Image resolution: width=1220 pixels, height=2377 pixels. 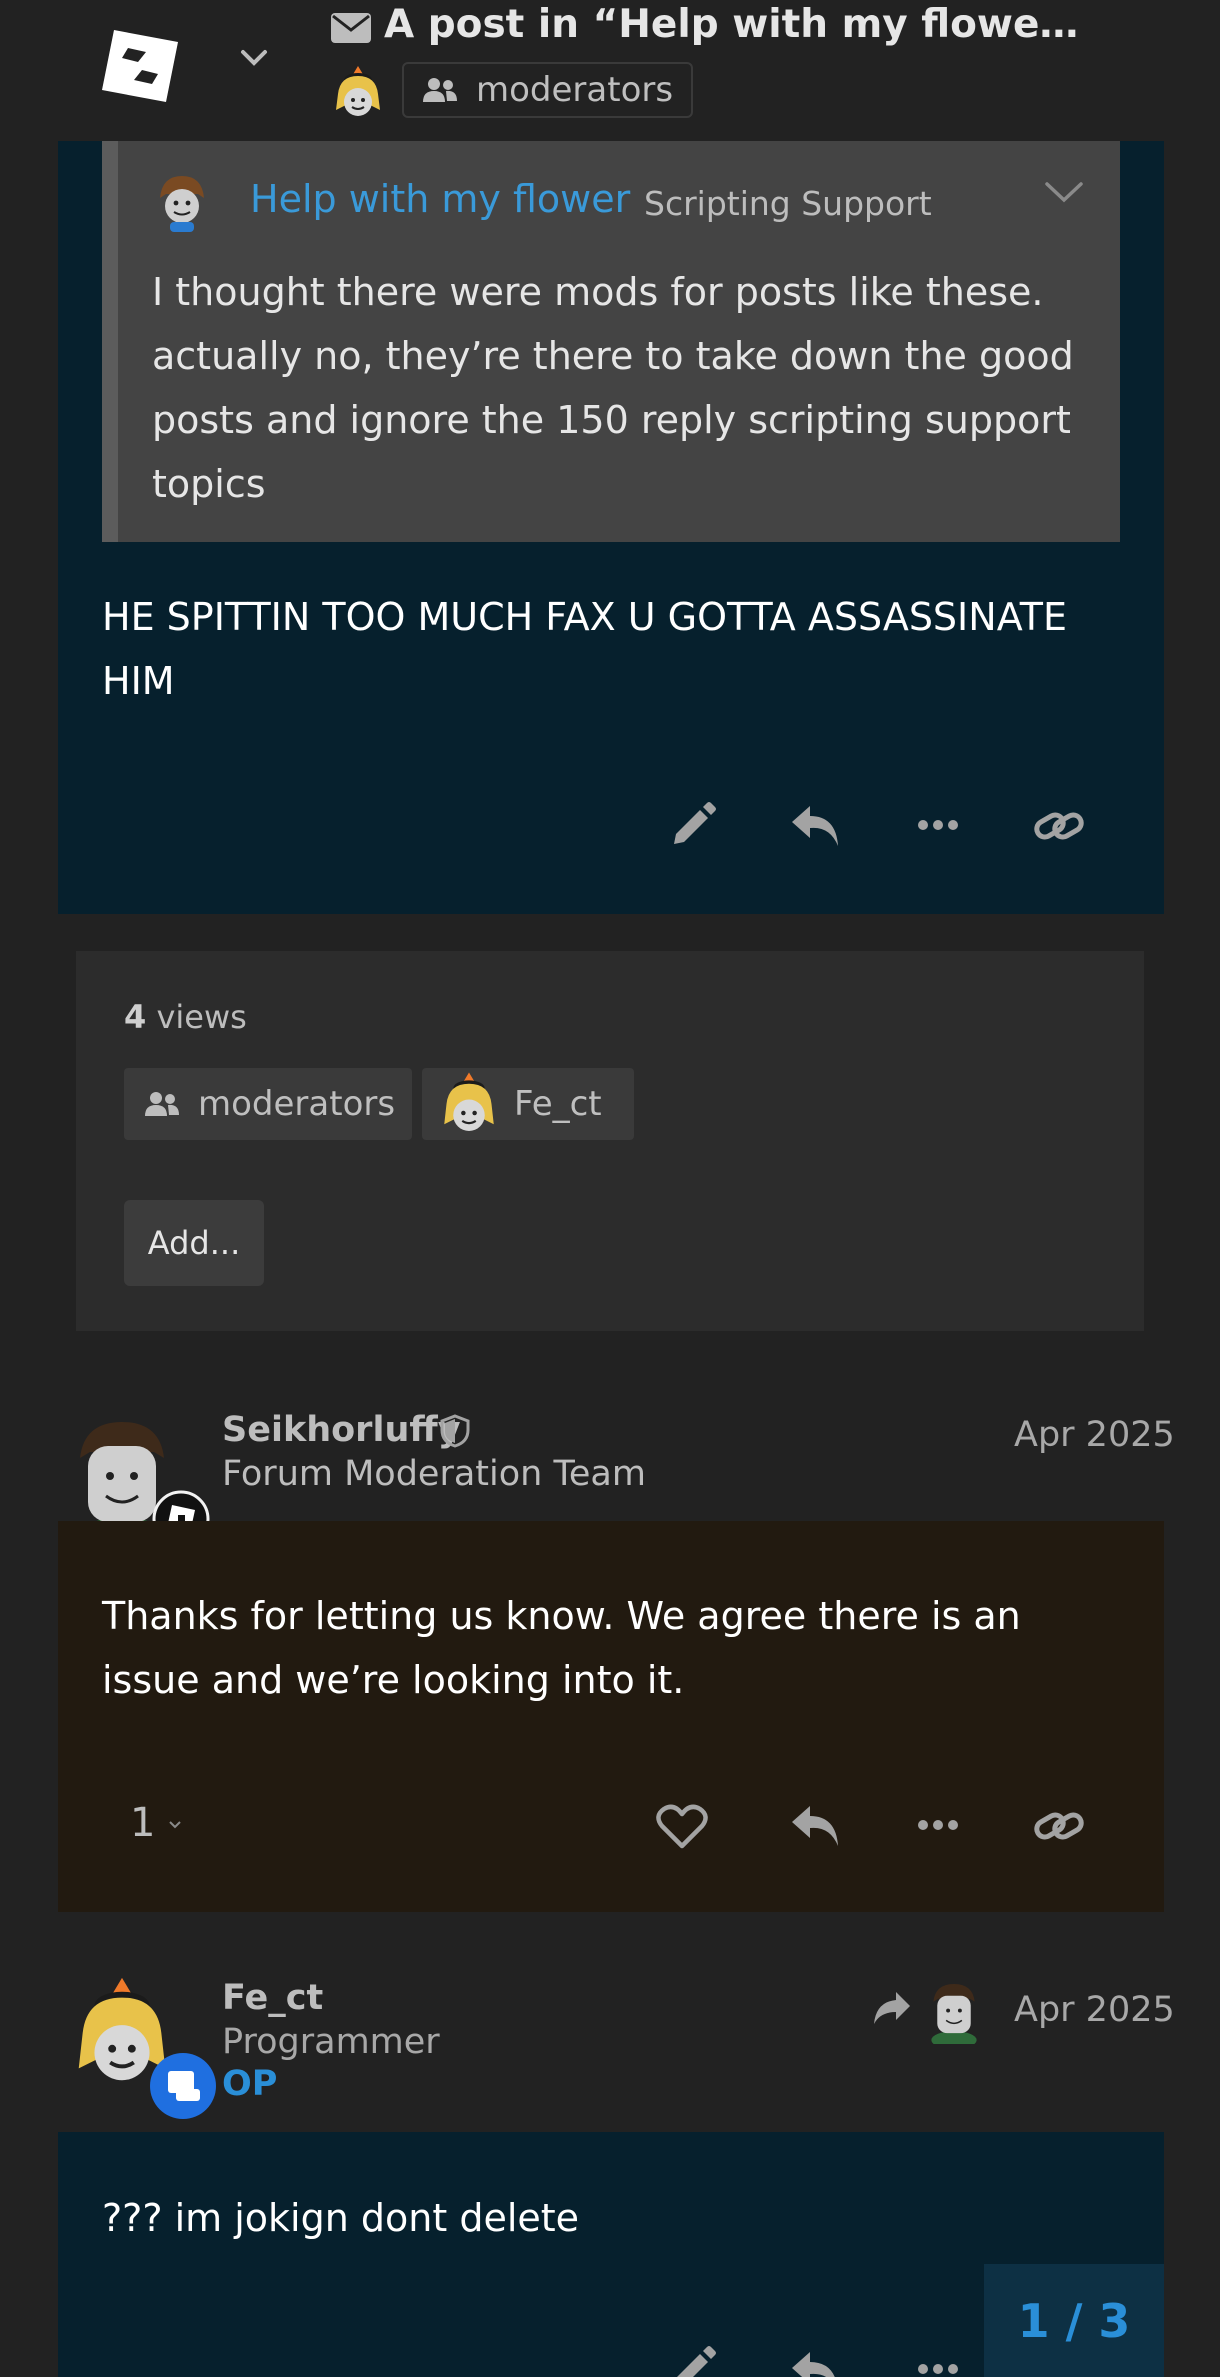 What do you see at coordinates (788, 203) in the screenshot?
I see `quote-category: Scripting Support` at bounding box center [788, 203].